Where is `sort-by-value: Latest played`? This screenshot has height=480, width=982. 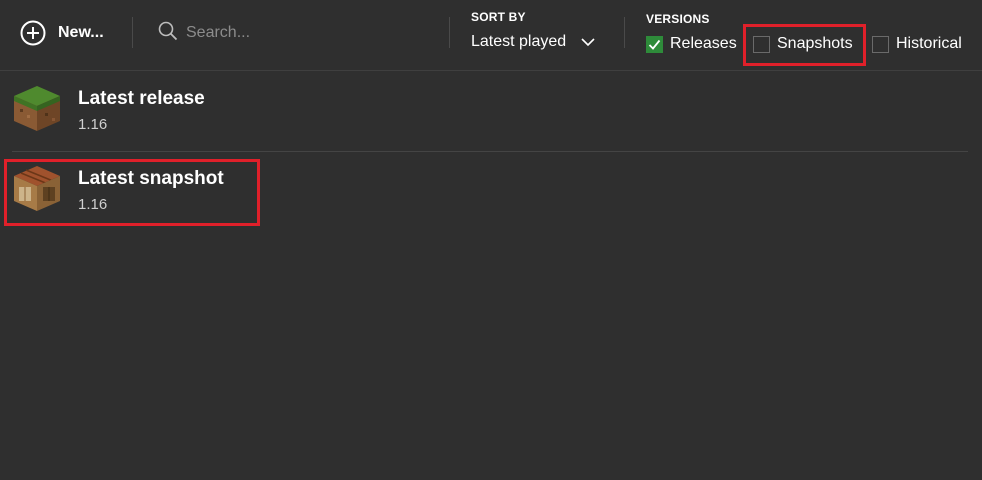
sort-by-value: Latest played is located at coordinates (519, 41).